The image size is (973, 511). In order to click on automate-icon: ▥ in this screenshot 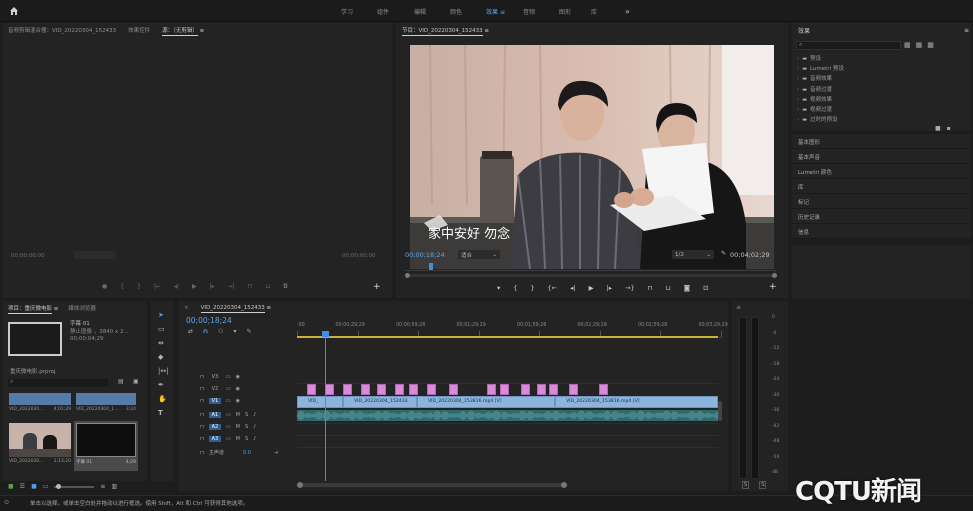, I will do `click(114, 486)`.